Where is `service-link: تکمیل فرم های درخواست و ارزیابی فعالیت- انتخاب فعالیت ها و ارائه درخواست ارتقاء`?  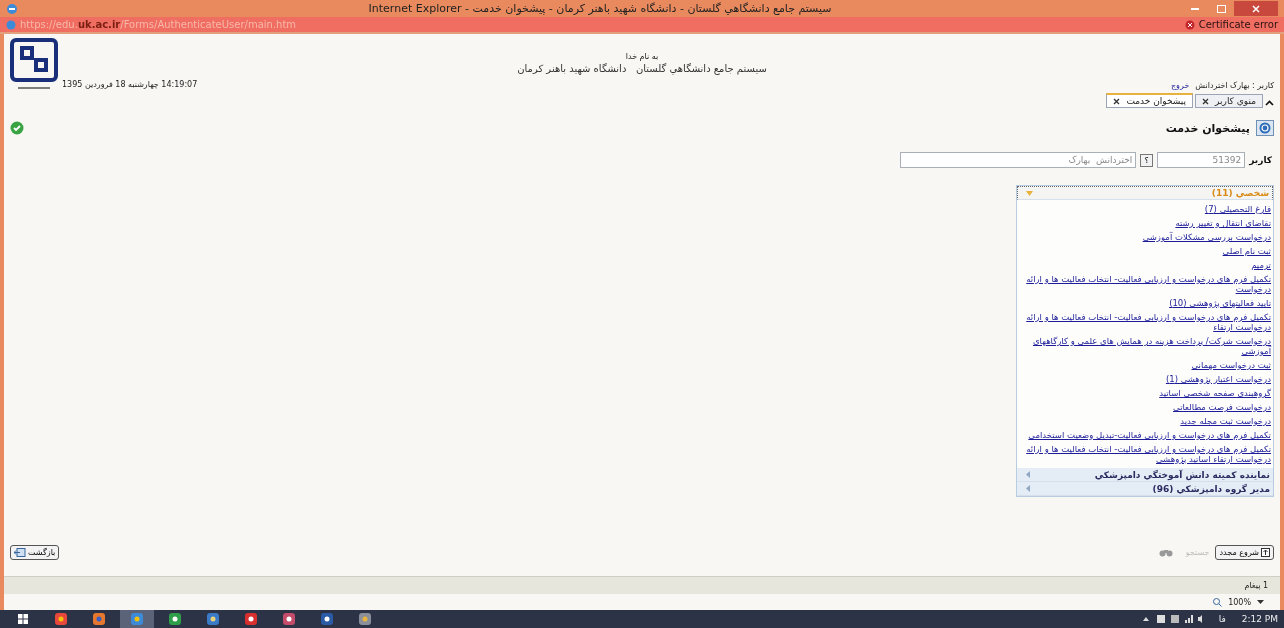
service-link: تکمیل فرم های درخواست و ارزیابی فعالیت- انتخاب فعالیت ها و ارائه درخواست ارتقاء is located at coordinates (1148, 322).